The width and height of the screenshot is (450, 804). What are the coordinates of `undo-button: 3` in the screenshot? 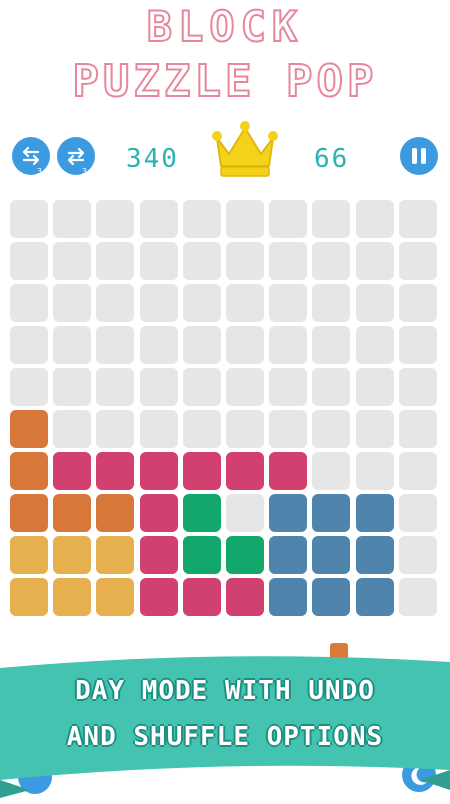 It's located at (31, 156).